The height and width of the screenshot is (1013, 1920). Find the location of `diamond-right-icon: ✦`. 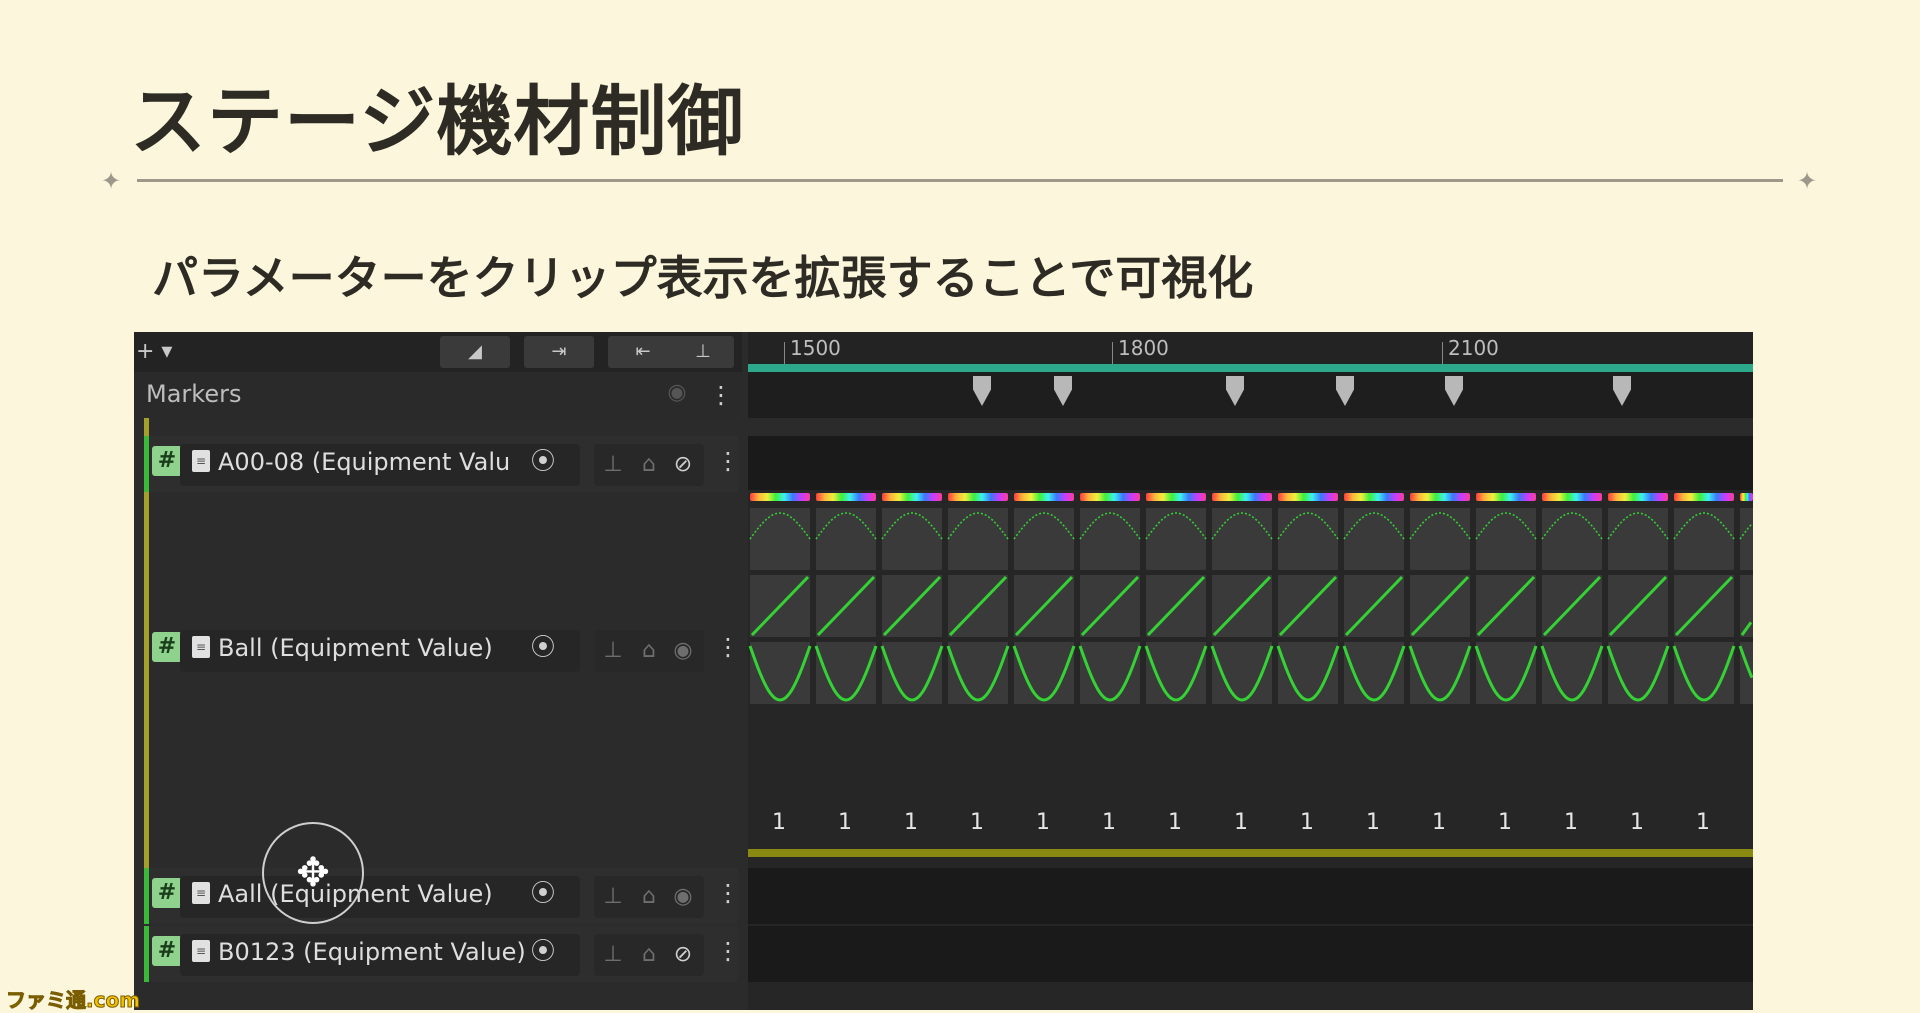

diamond-right-icon: ✦ is located at coordinates (1807, 181).